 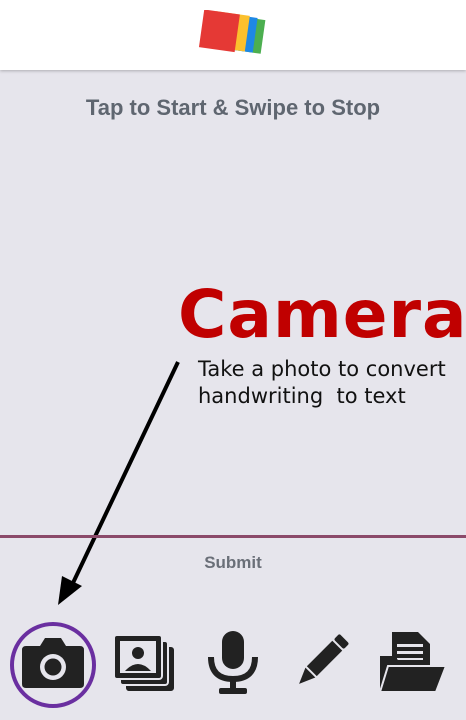 I want to click on camera-button, so click(x=53, y=662).